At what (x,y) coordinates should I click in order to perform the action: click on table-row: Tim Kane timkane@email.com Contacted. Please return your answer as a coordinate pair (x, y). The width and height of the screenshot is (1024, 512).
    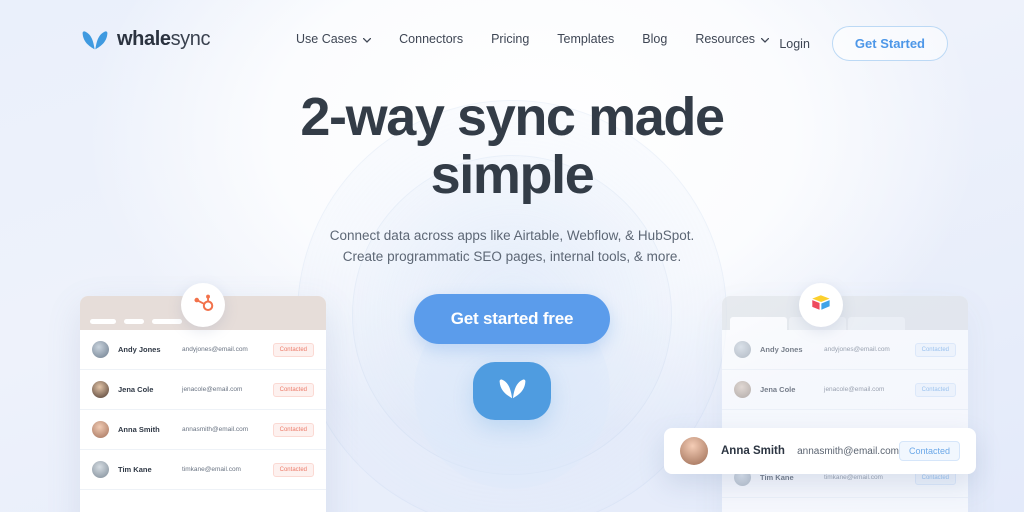
    Looking at the image, I should click on (203, 470).